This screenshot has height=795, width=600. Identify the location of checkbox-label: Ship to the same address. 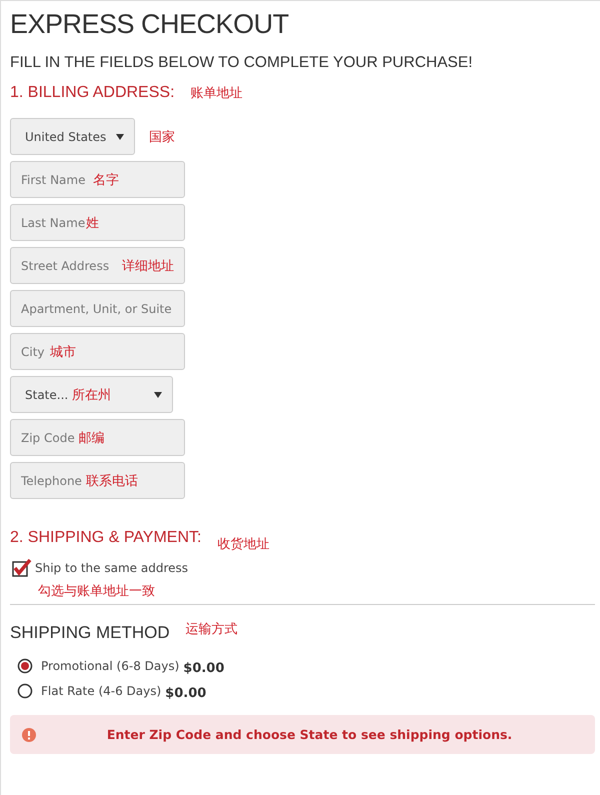
(111, 568).